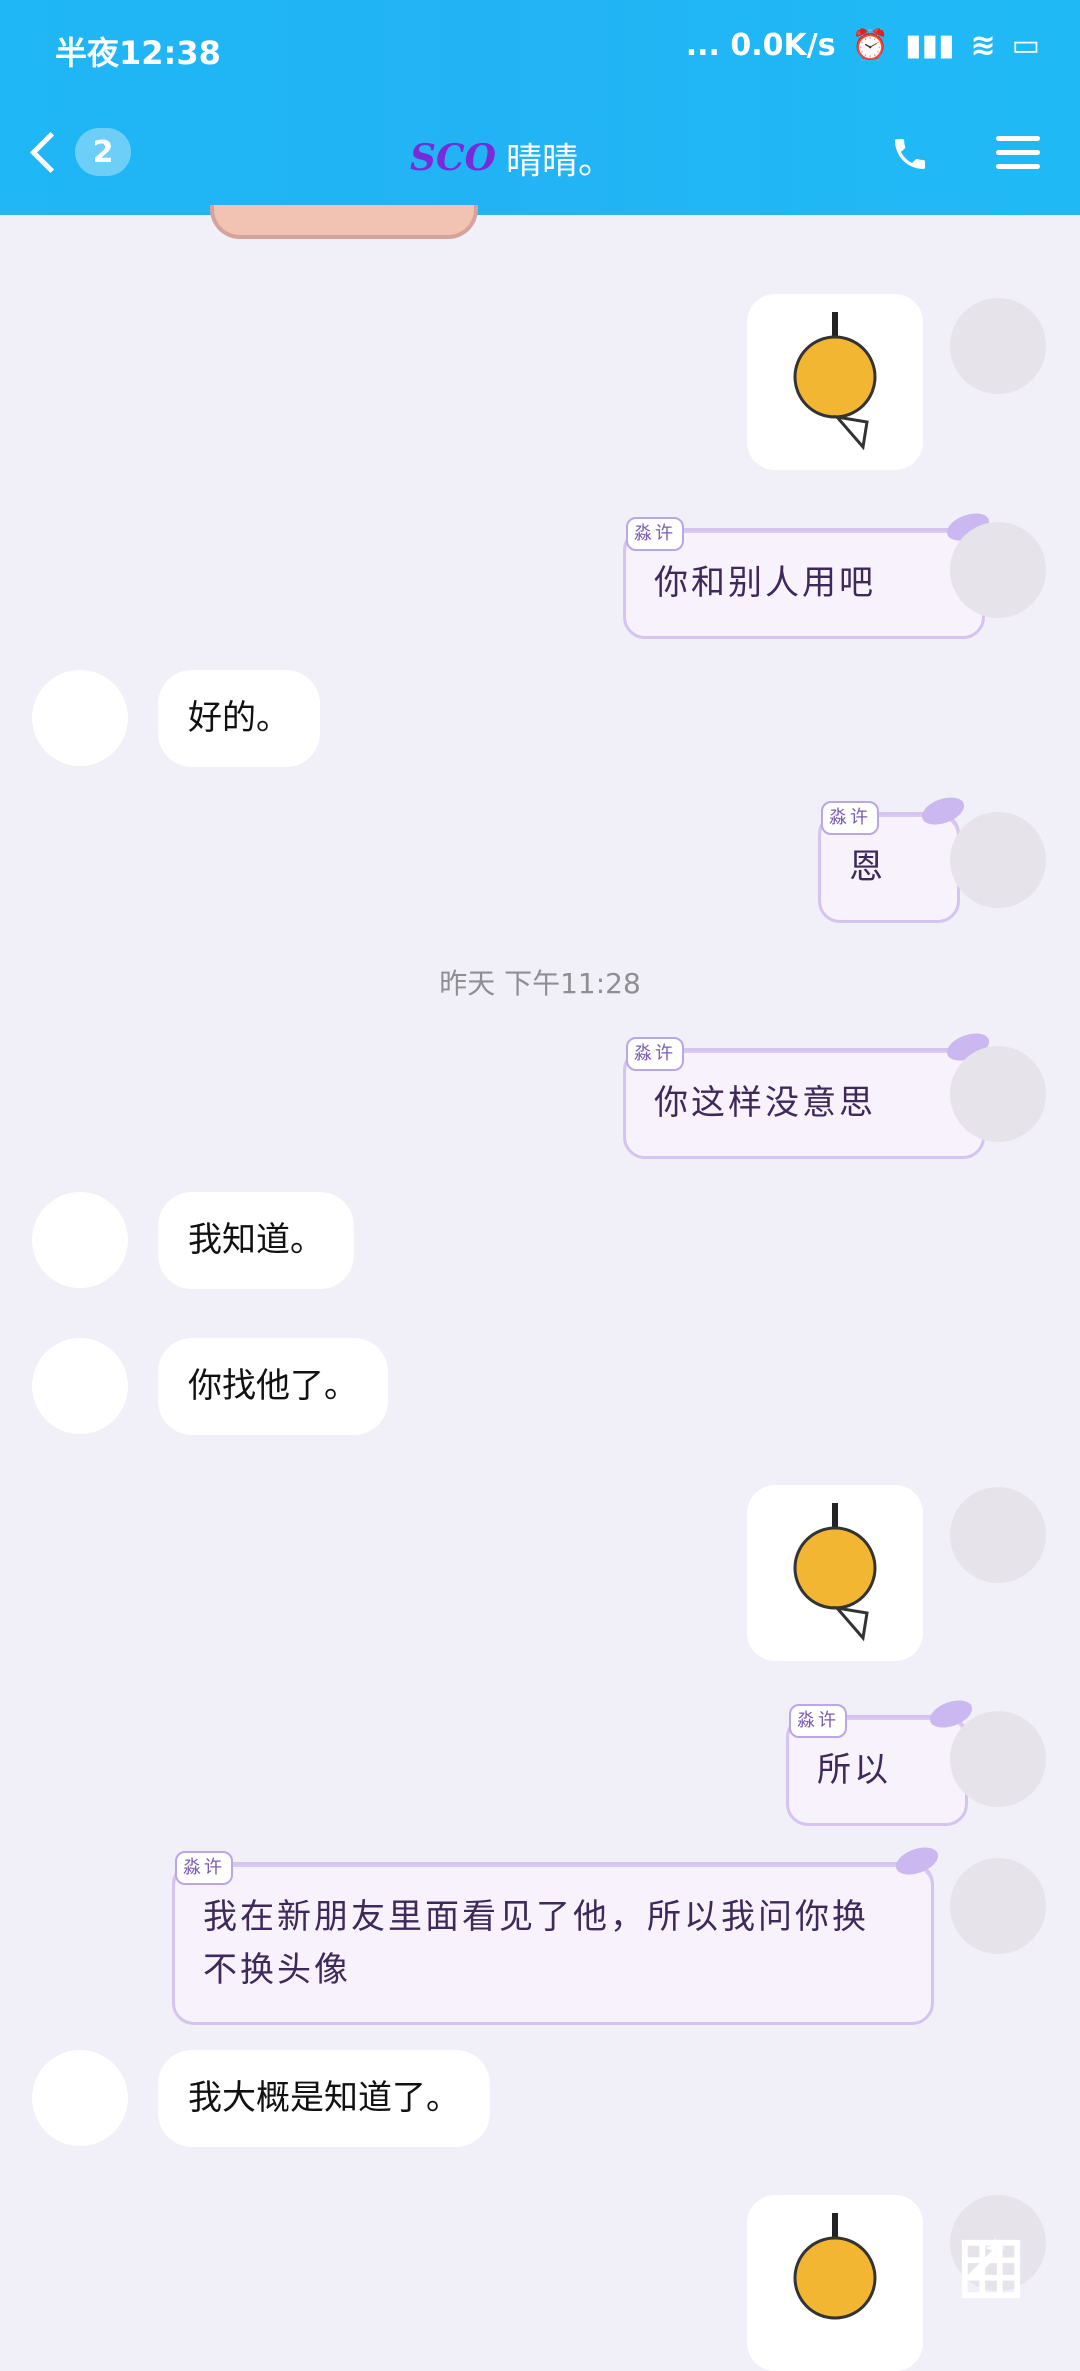 This screenshot has height=2371, width=1080. I want to click on message-text: 你找他了。, so click(273, 1386).